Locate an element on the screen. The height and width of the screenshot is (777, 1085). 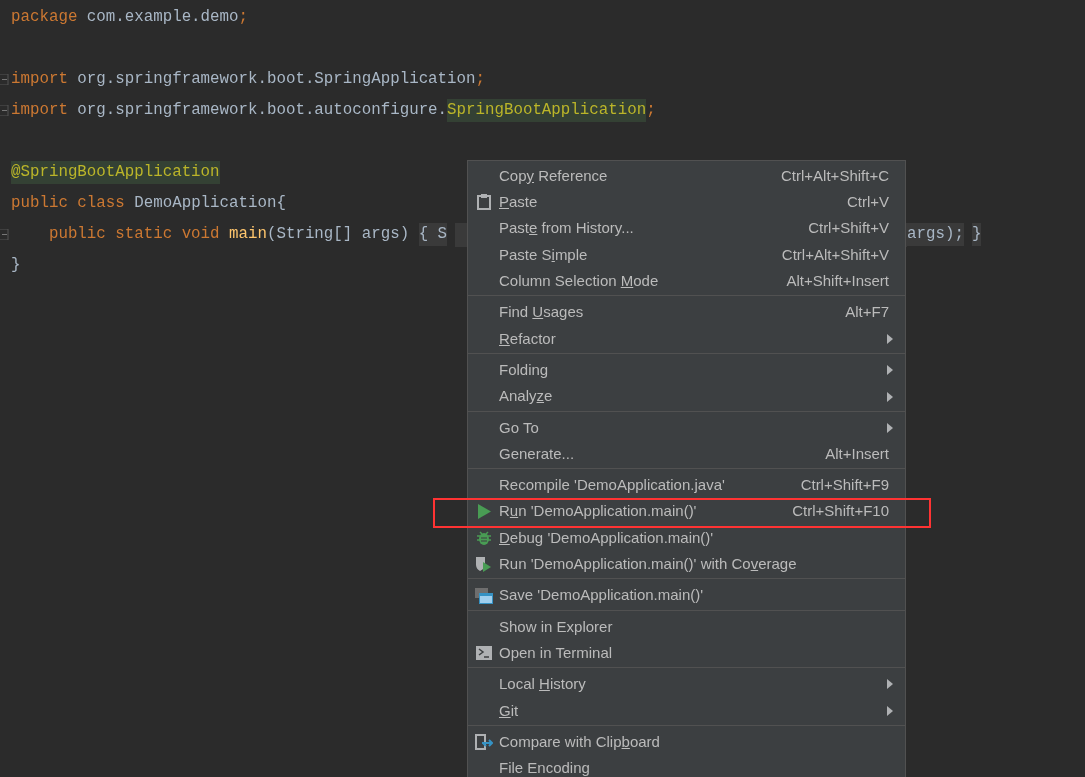
menu-item-label: Save 'DemoApplication.main()' is located at coordinates (602, 595).